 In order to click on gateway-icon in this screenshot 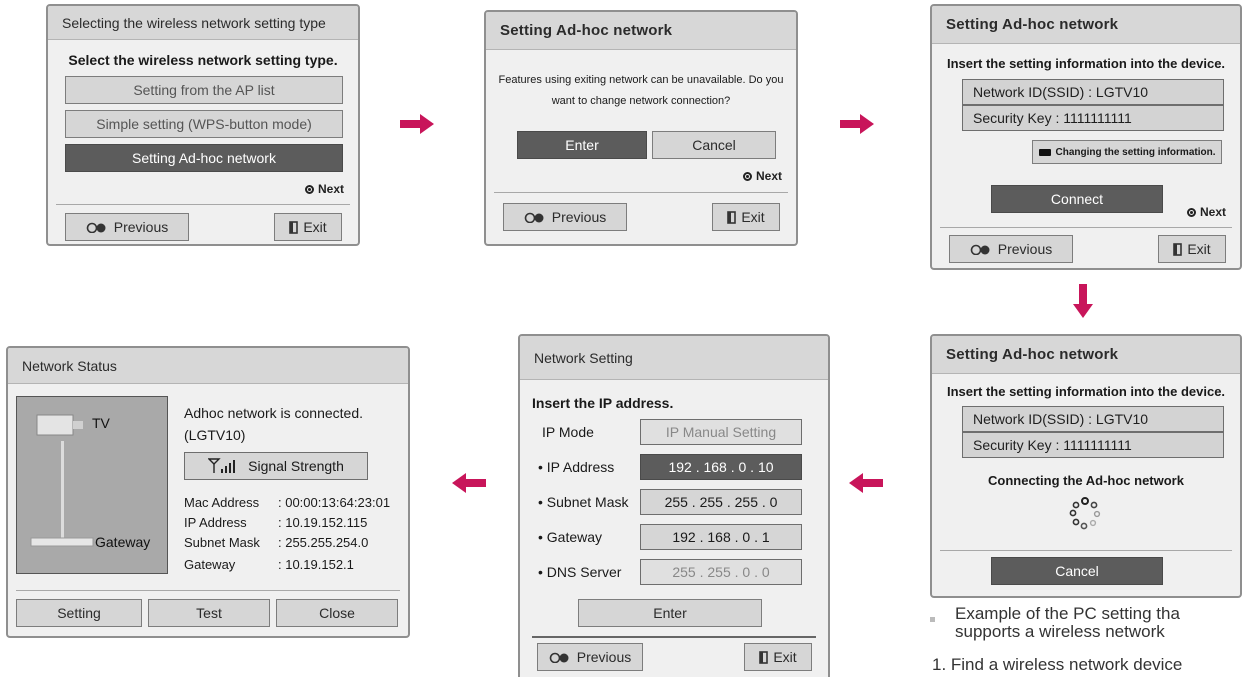, I will do `click(62, 542)`.